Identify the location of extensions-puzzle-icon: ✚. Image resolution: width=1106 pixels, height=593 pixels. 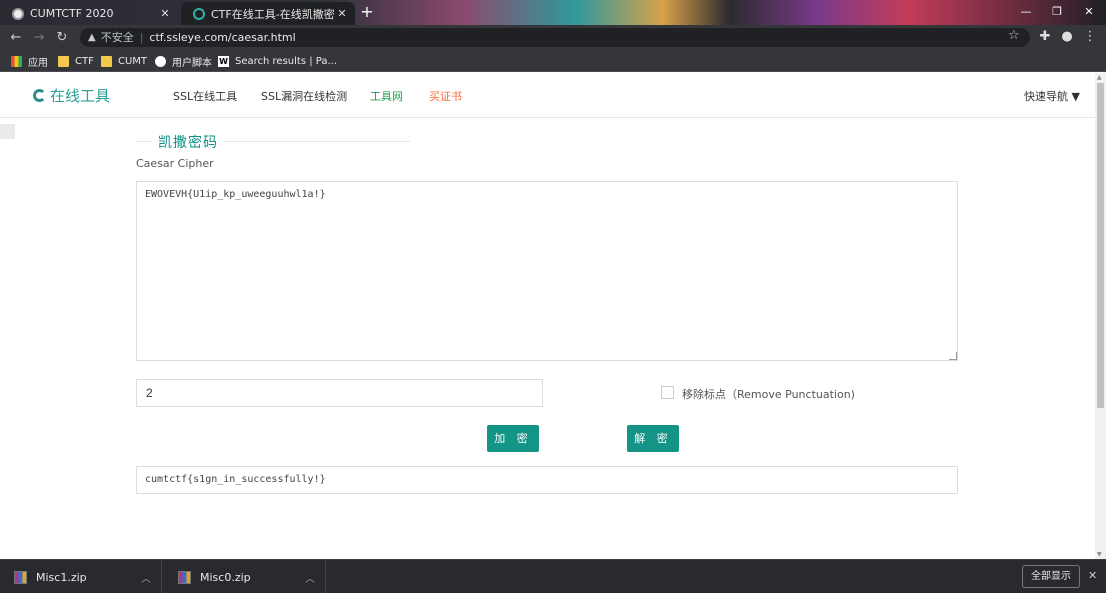
(1045, 37).